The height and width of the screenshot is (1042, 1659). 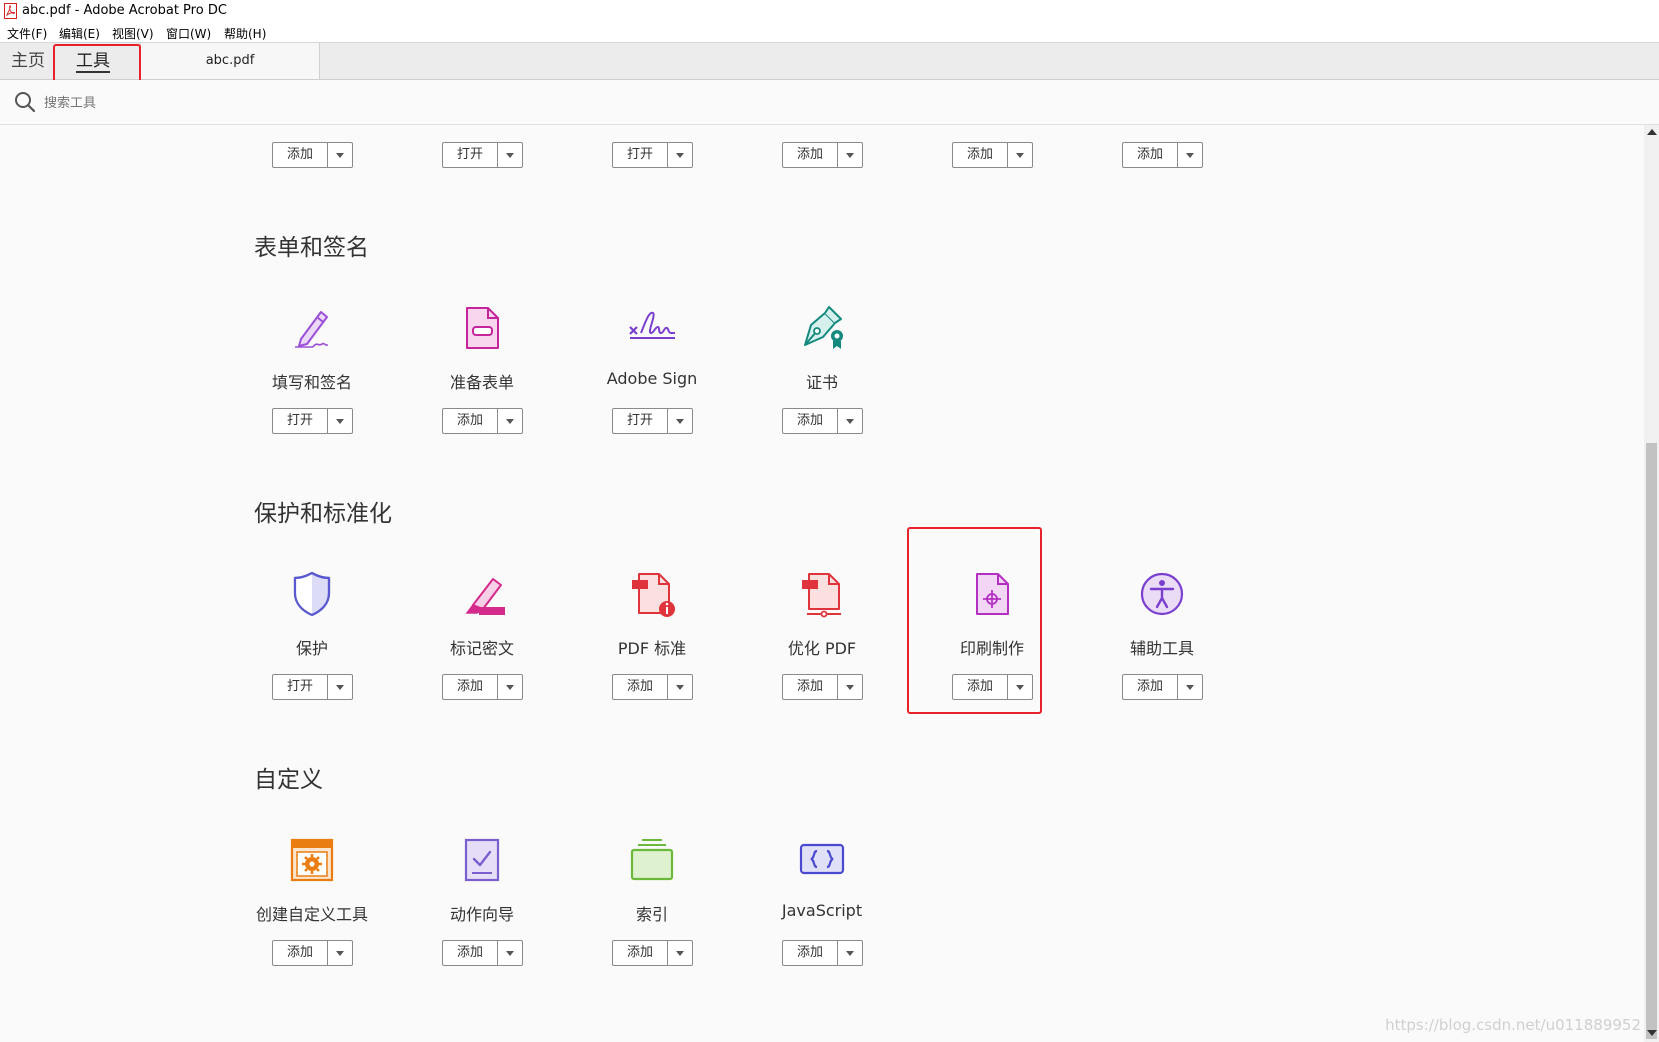 What do you see at coordinates (311, 648) in the screenshot?
I see `tool-label: 保护` at bounding box center [311, 648].